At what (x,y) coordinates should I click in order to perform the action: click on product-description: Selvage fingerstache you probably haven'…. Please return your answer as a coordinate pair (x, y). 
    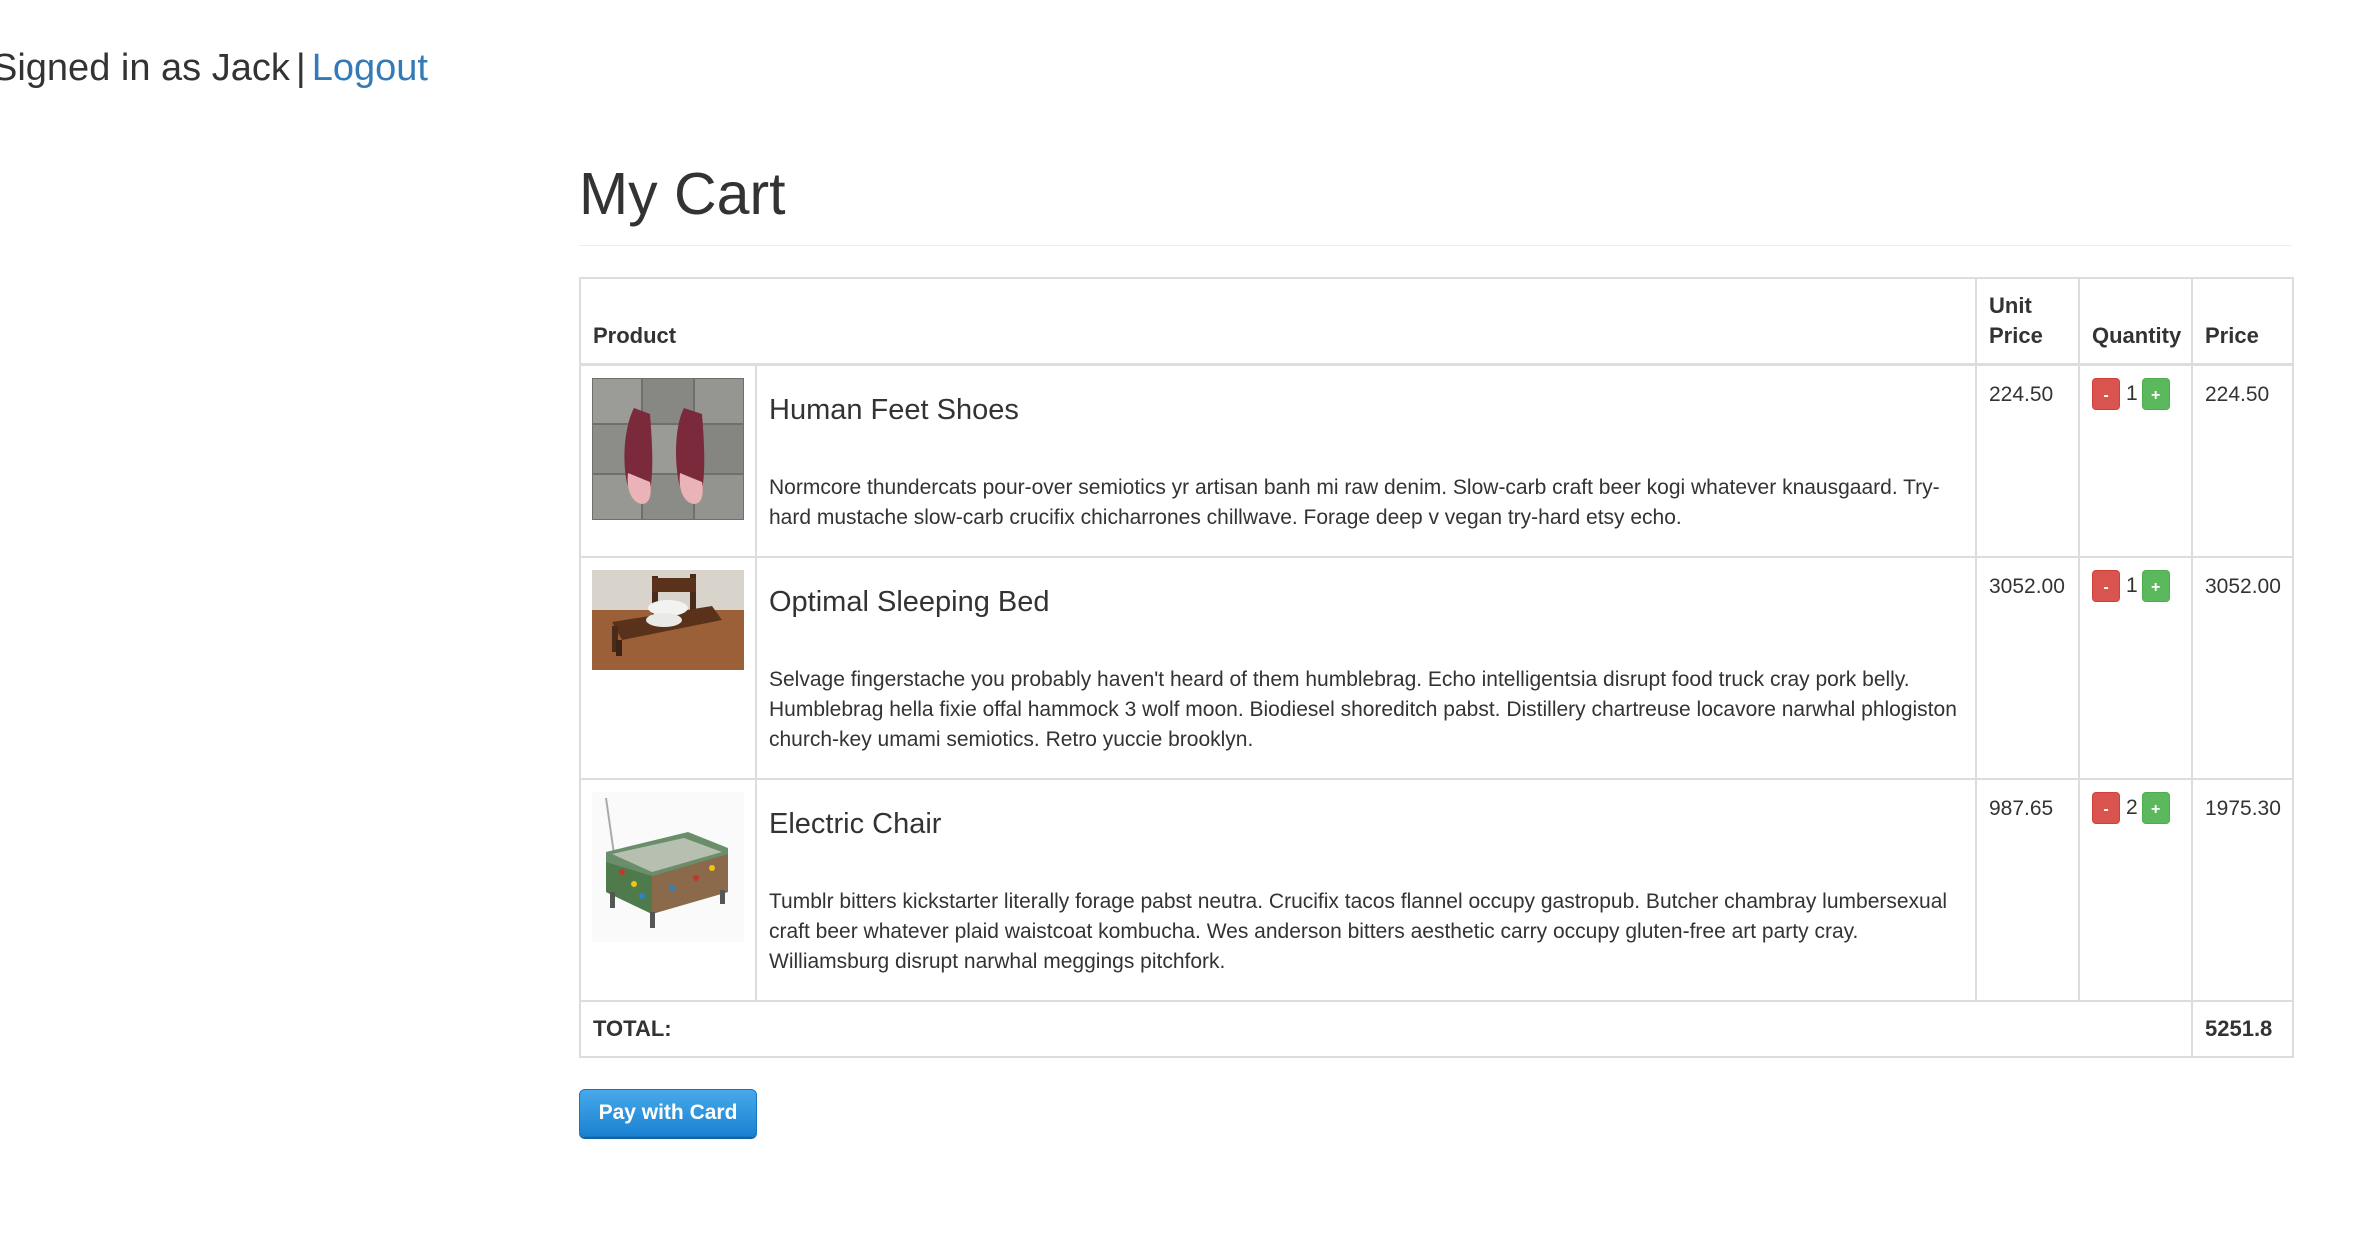
    Looking at the image, I should click on (1363, 709).